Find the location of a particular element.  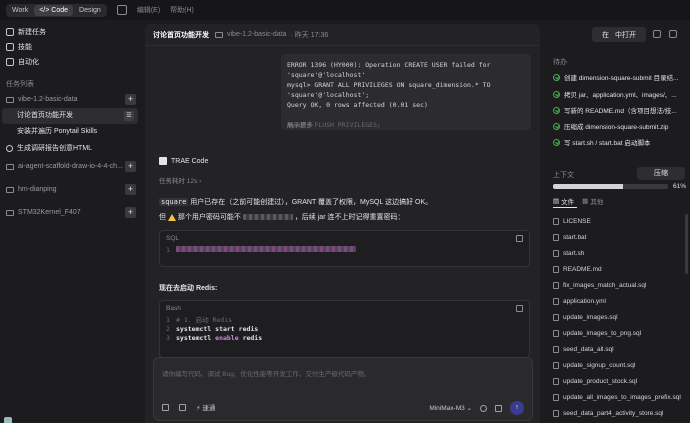

file-item: seed_data_all.sql is located at coordinates (583, 349).